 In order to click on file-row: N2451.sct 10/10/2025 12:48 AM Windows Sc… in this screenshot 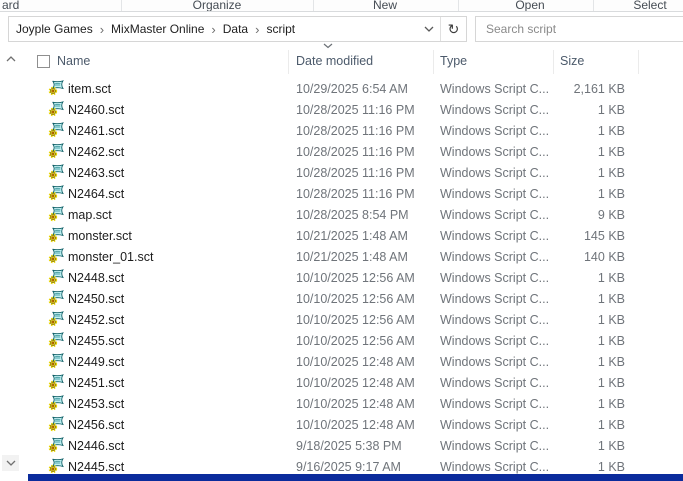, I will do `click(355, 382)`.